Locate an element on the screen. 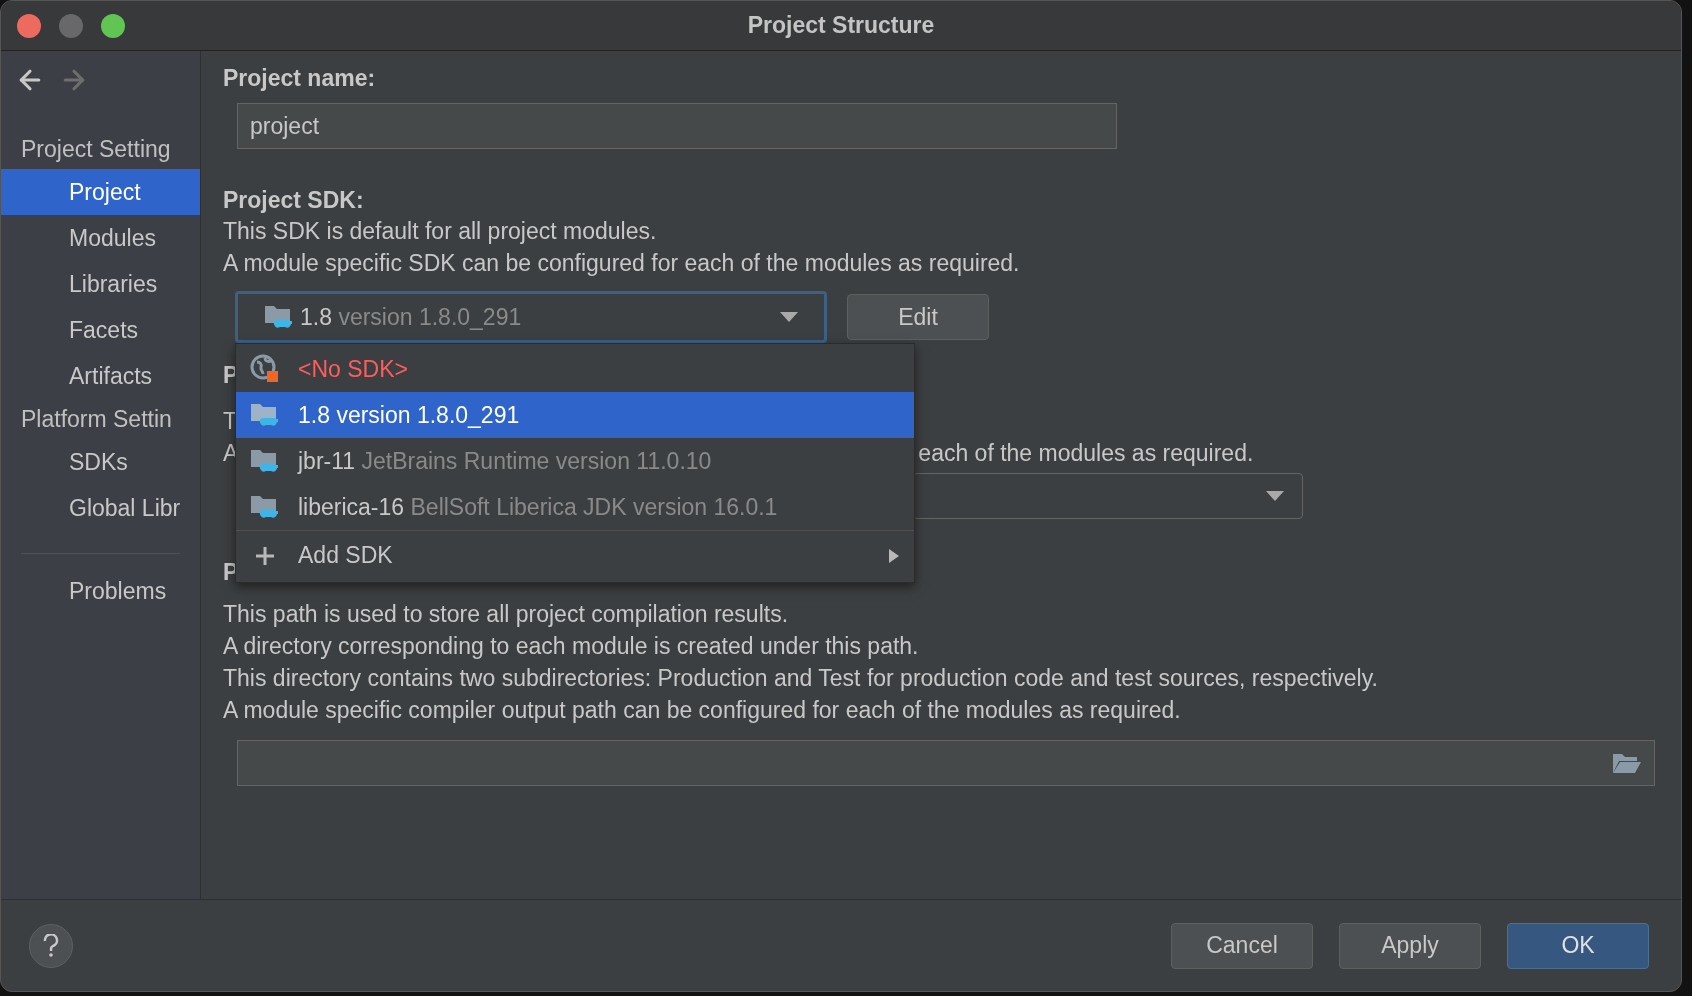 The width and height of the screenshot is (1692, 996). minimize-button is located at coordinates (71, 25).